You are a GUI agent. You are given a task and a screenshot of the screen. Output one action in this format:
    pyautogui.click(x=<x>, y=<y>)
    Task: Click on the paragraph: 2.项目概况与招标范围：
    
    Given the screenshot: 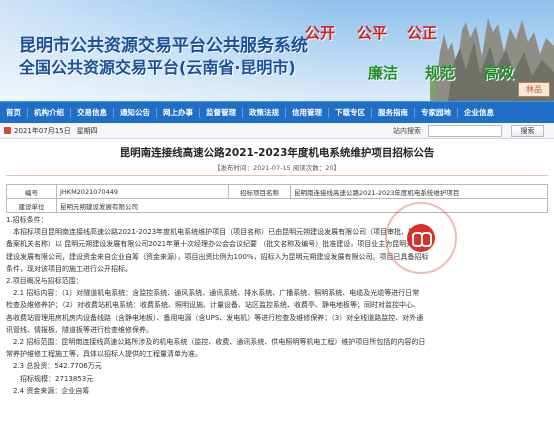 What is the action you would take?
    pyautogui.click(x=44, y=281)
    